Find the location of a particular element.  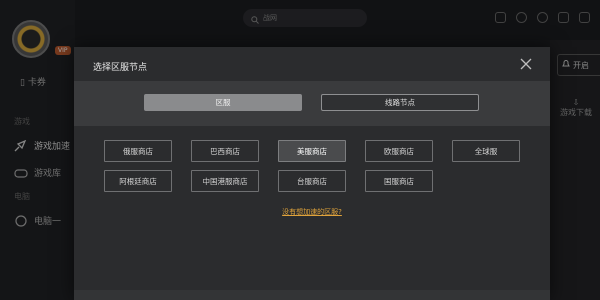

tab-route-node: 线路节点 is located at coordinates (400, 102).